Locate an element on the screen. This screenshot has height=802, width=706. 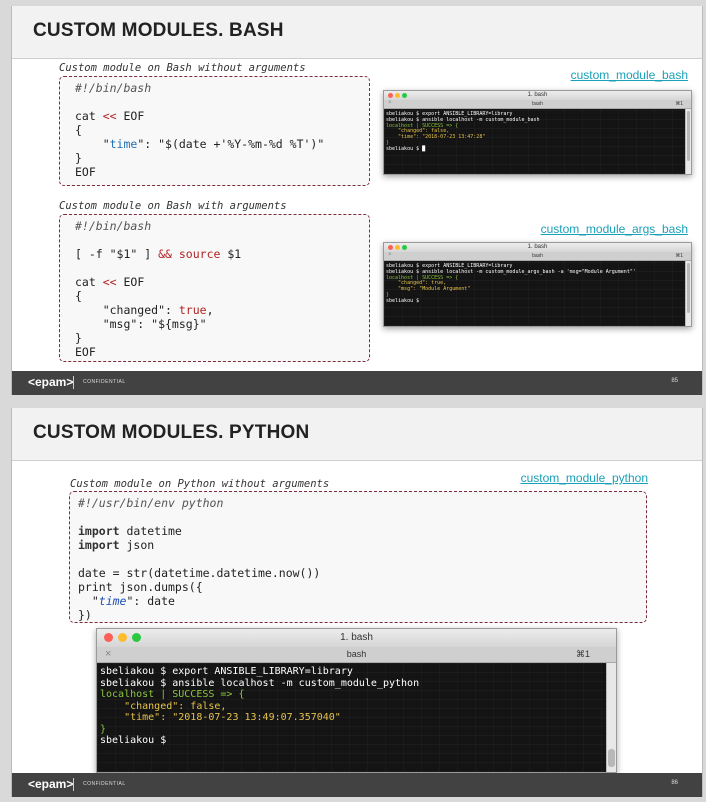
output-line: "msg": "Module Argument" is located at coordinates (428, 289).